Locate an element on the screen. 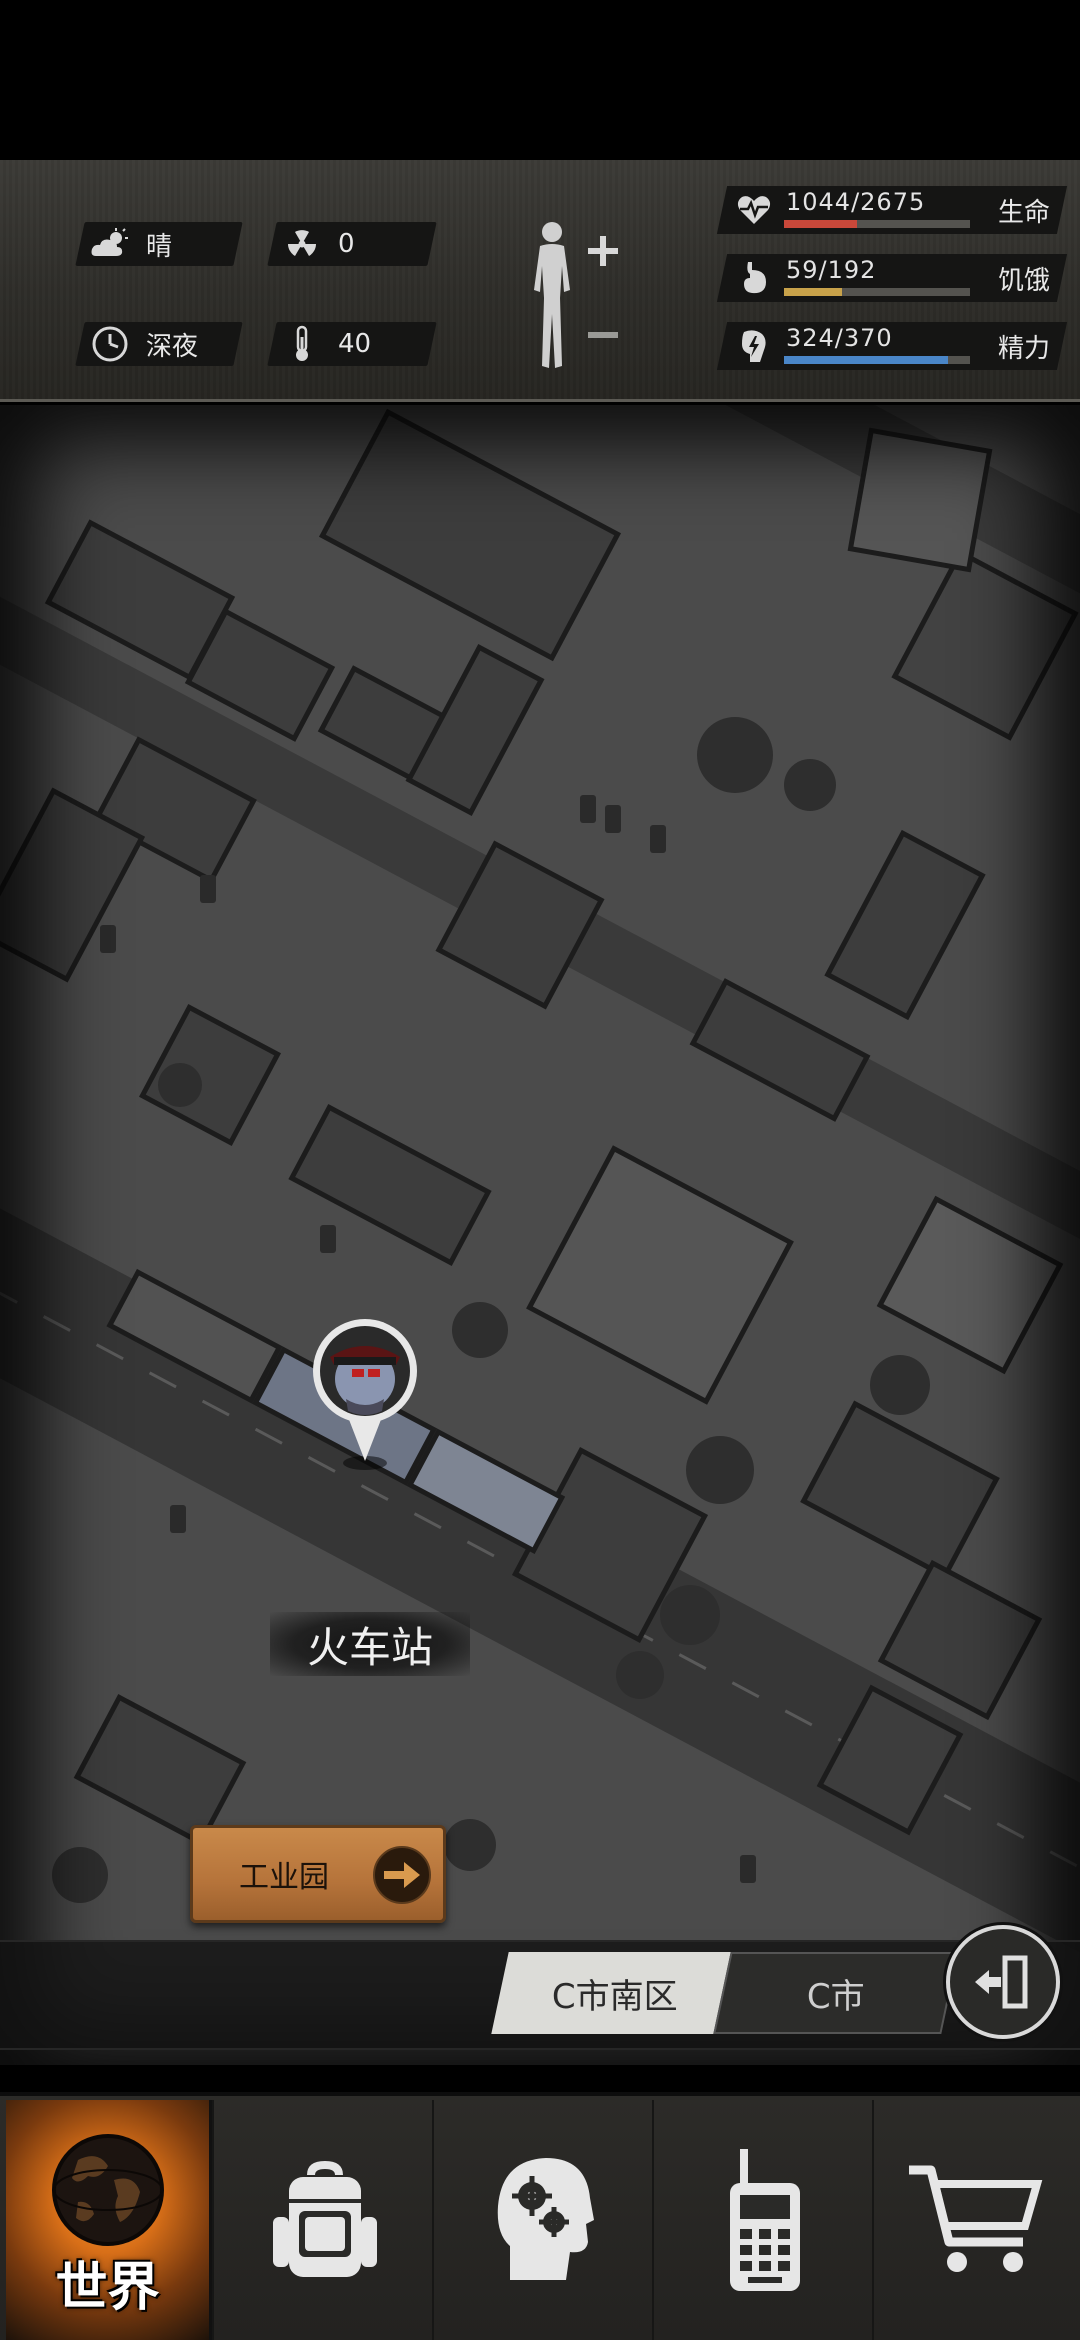 This screenshot has height=2340, width=1080. travel-to-industrial-park-button: 工业园 is located at coordinates (318, 1874).